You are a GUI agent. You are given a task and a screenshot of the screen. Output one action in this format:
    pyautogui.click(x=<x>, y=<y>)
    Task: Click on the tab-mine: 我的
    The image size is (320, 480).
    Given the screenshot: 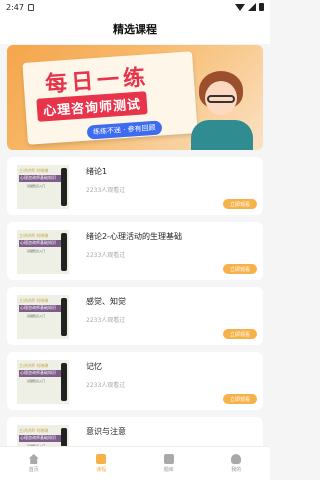 What is the action you would take?
    pyautogui.click(x=236, y=463)
    